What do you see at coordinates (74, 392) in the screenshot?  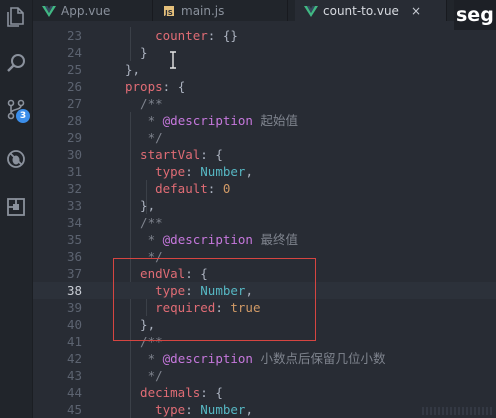 I see `line-number: 44` at bounding box center [74, 392].